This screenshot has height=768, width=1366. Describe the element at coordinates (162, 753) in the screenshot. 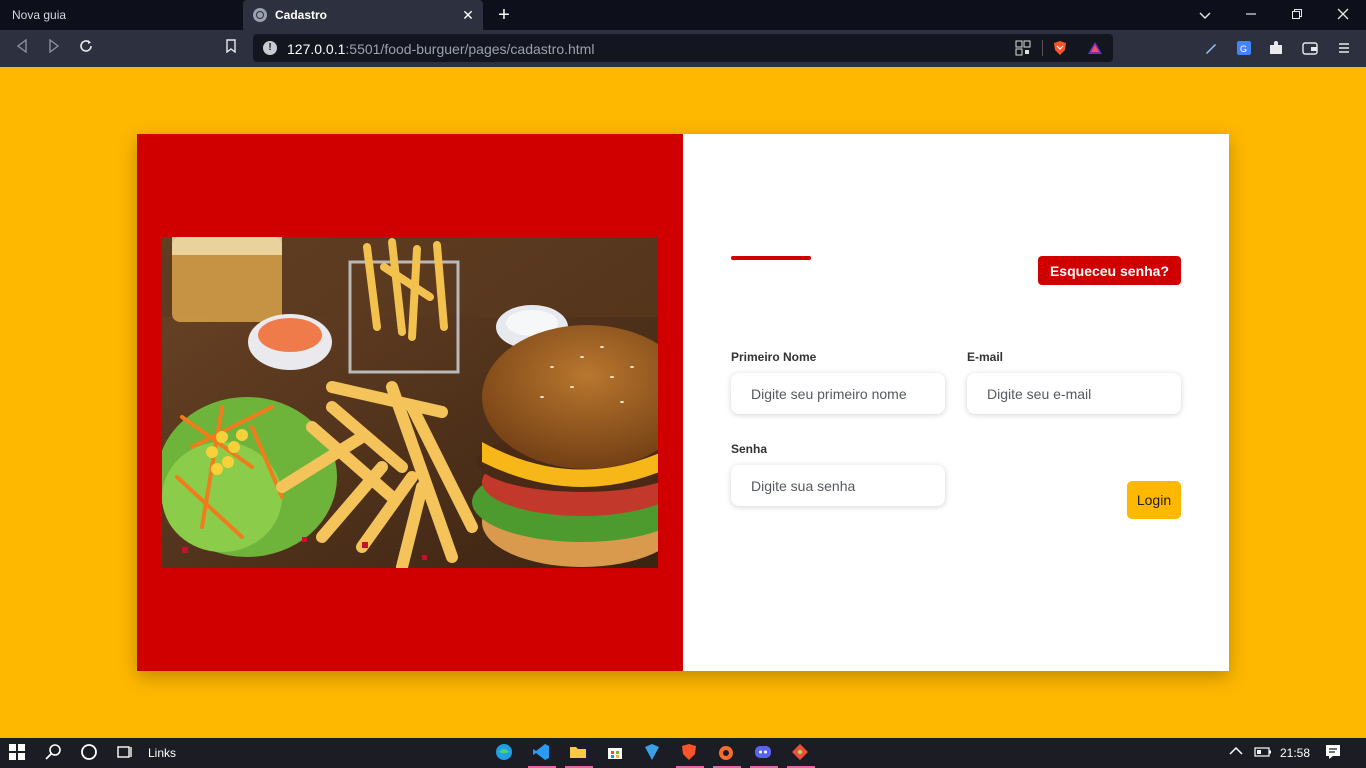

I see `links-toolbar-label: Links` at that location.